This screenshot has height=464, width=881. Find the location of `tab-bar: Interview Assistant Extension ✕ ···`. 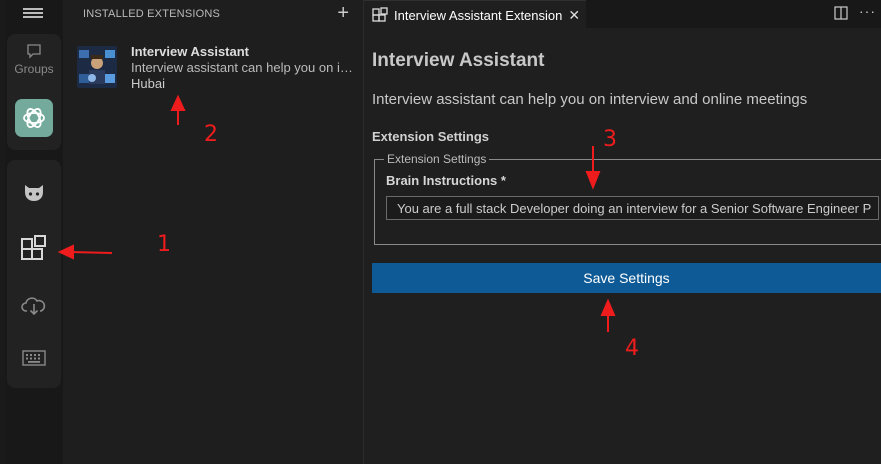

tab-bar: Interview Assistant Extension ✕ ··· is located at coordinates (622, 14).